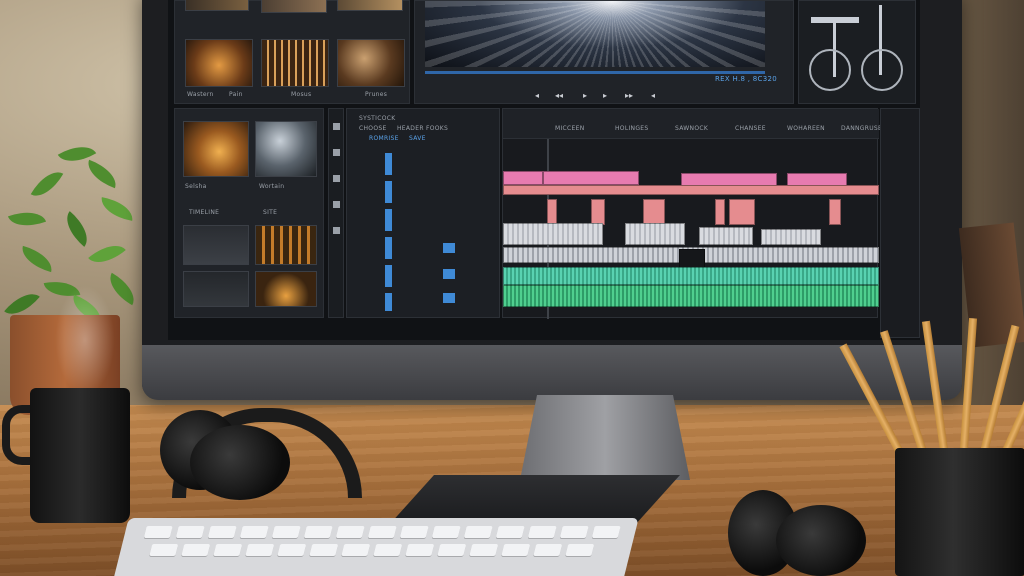 This screenshot has height=576, width=1024. What do you see at coordinates (605, 95) in the screenshot?
I see `play-forward-button: ▸` at bounding box center [605, 95].